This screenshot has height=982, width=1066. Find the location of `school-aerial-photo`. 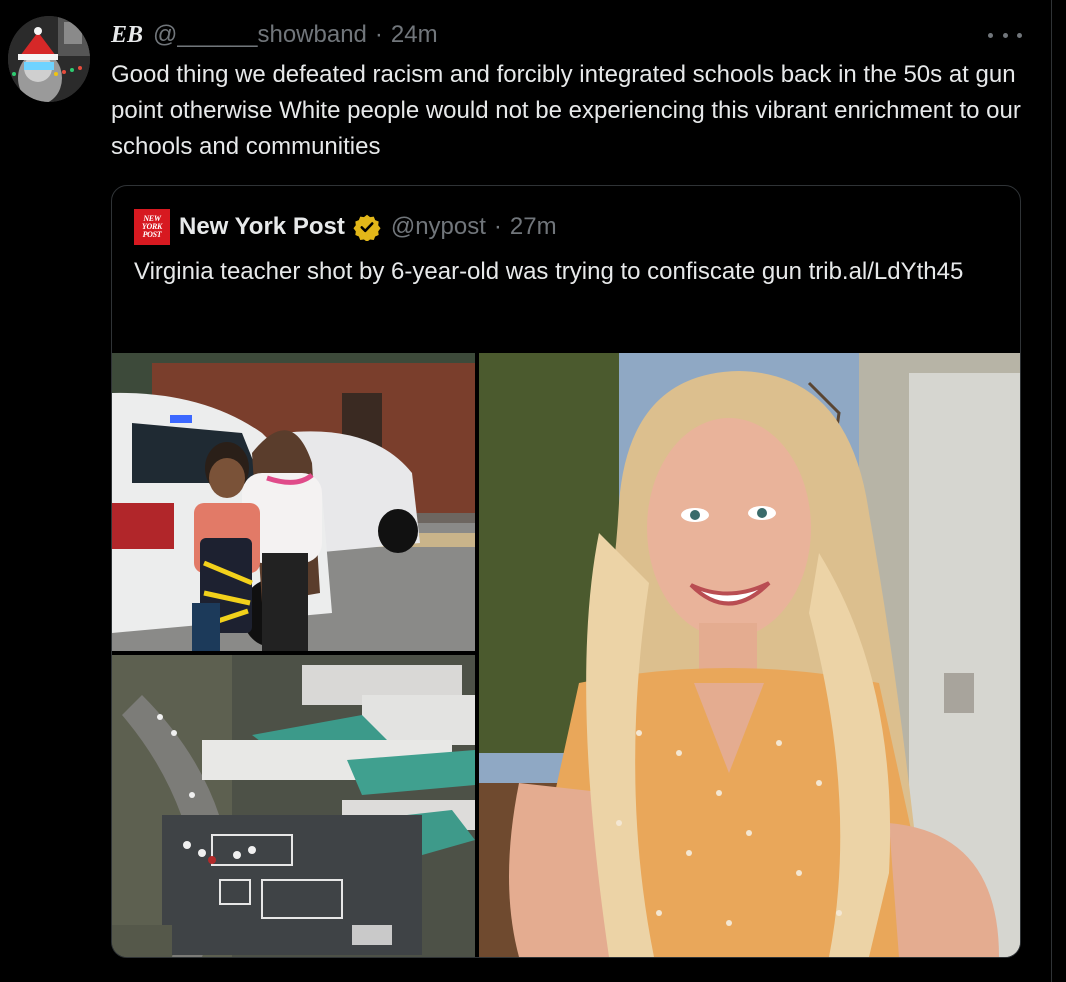

school-aerial-photo is located at coordinates (293, 806).